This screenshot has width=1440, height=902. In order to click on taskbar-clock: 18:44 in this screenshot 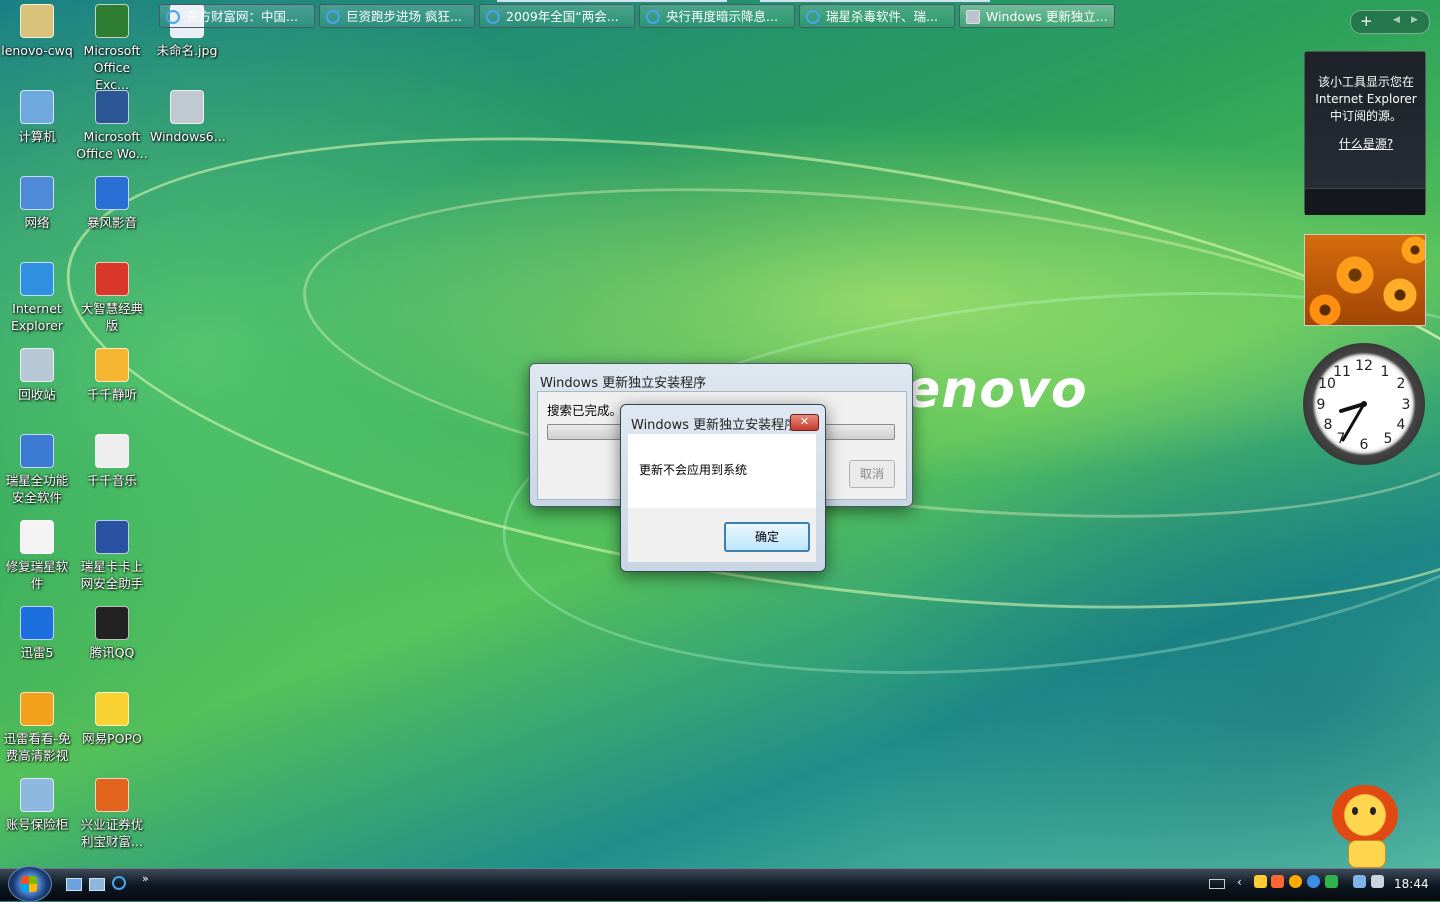, I will do `click(1411, 884)`.